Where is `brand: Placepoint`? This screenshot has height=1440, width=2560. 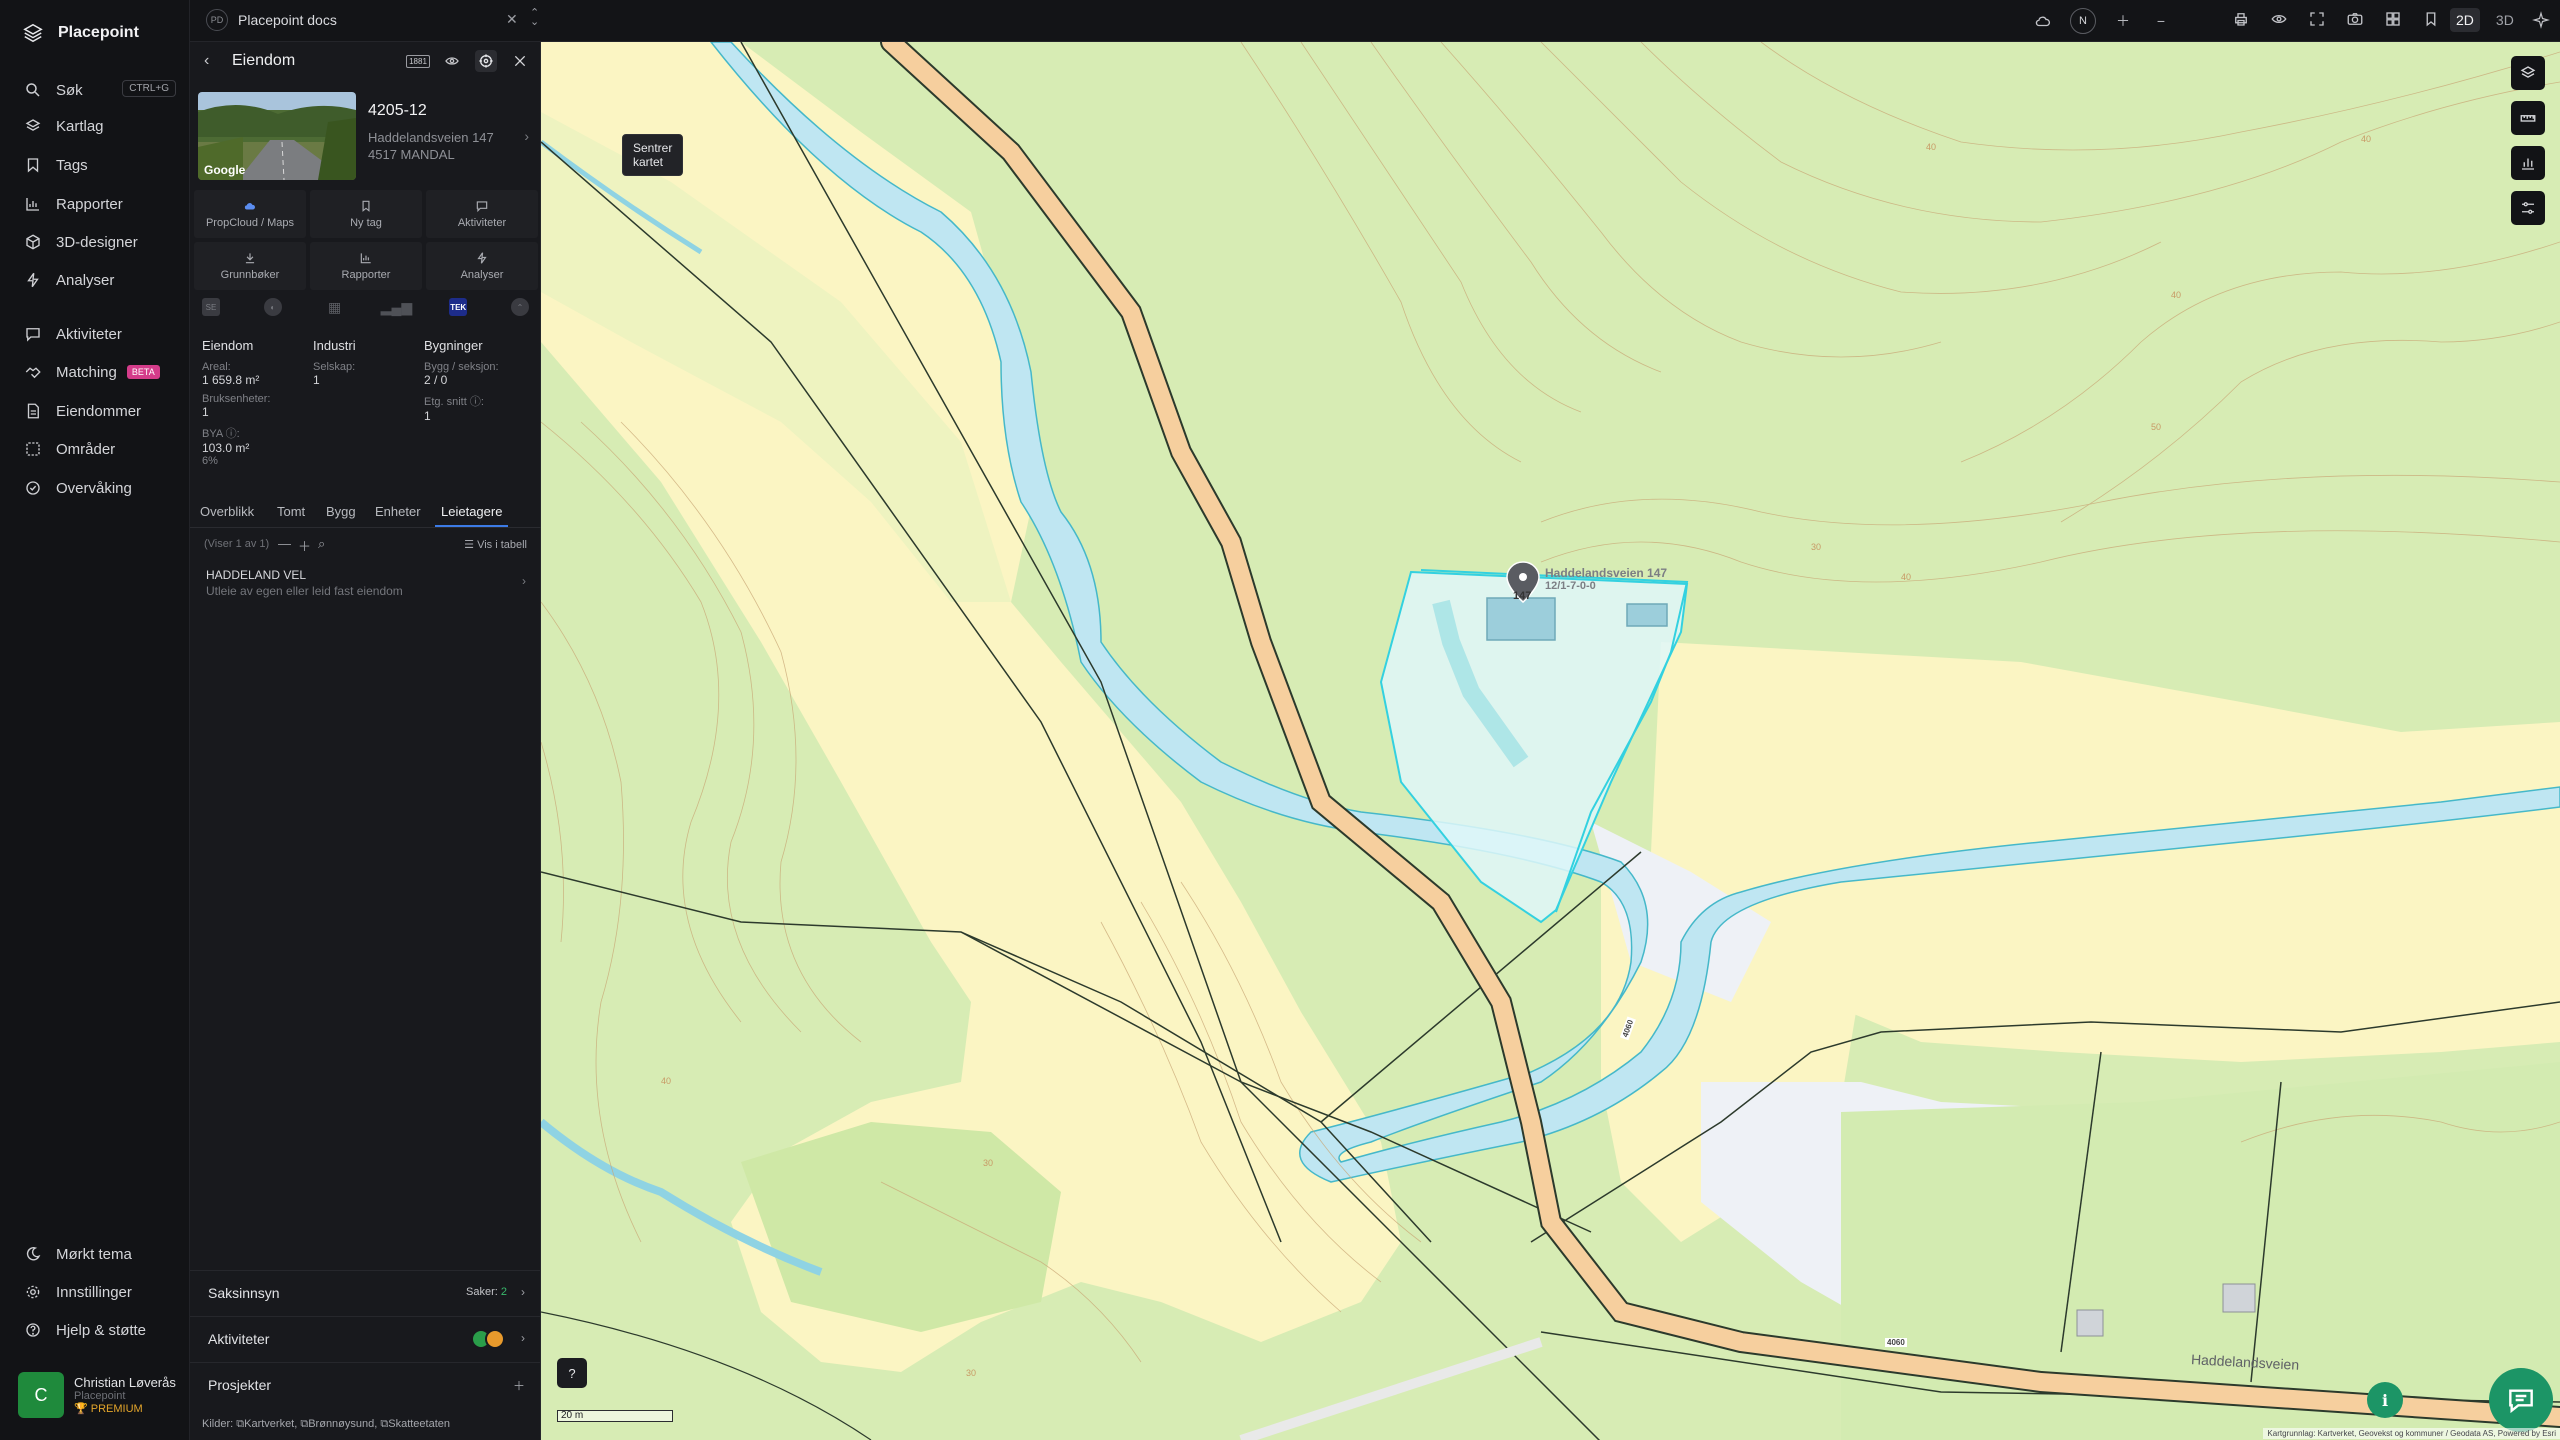
brand: Placepoint is located at coordinates (80, 33).